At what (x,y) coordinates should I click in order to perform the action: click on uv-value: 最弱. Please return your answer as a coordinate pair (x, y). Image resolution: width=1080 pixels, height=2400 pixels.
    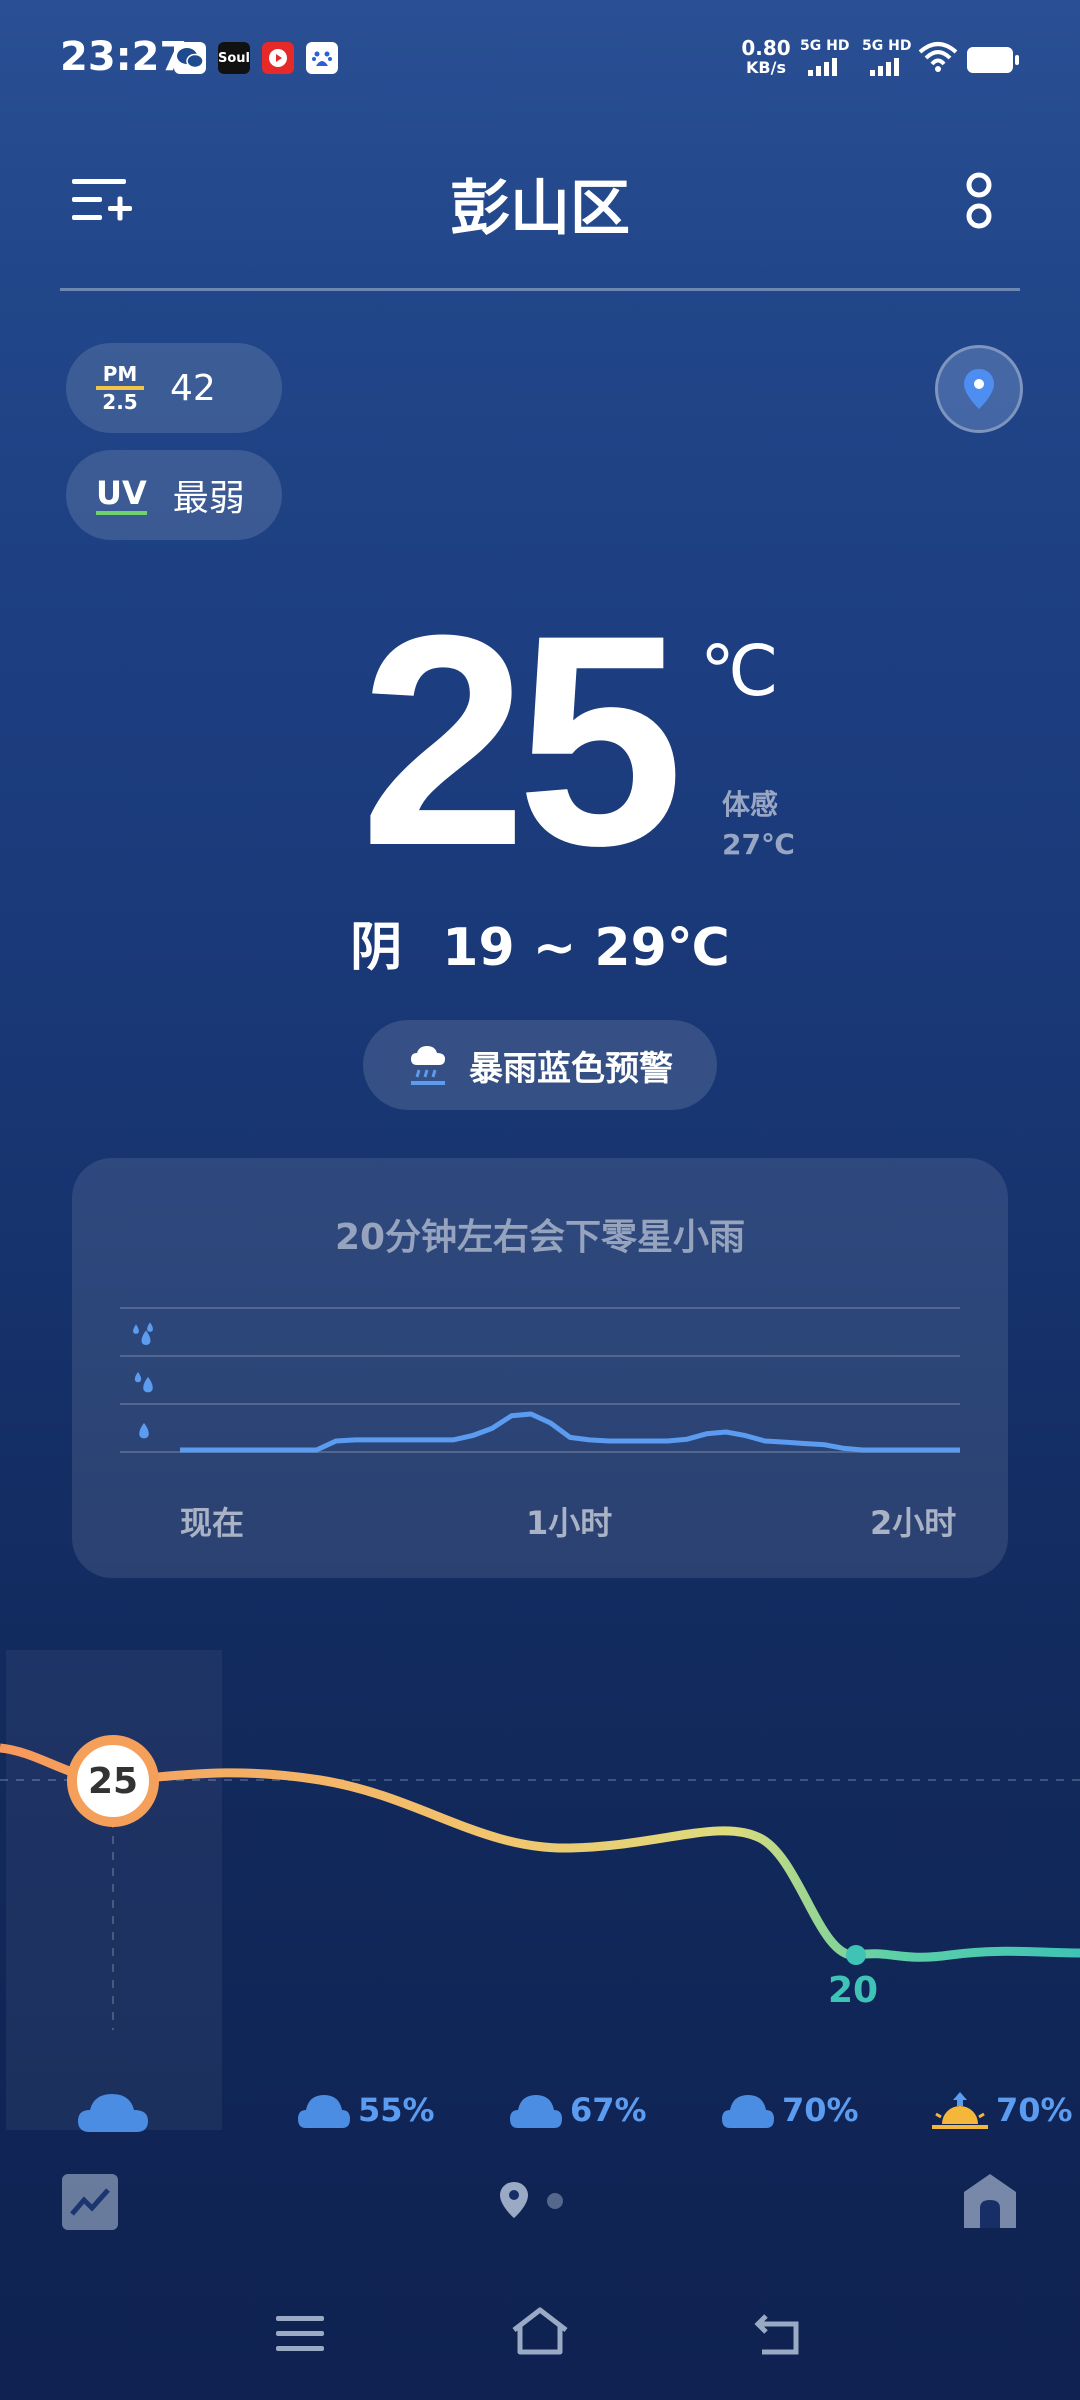
    Looking at the image, I should click on (208, 498).